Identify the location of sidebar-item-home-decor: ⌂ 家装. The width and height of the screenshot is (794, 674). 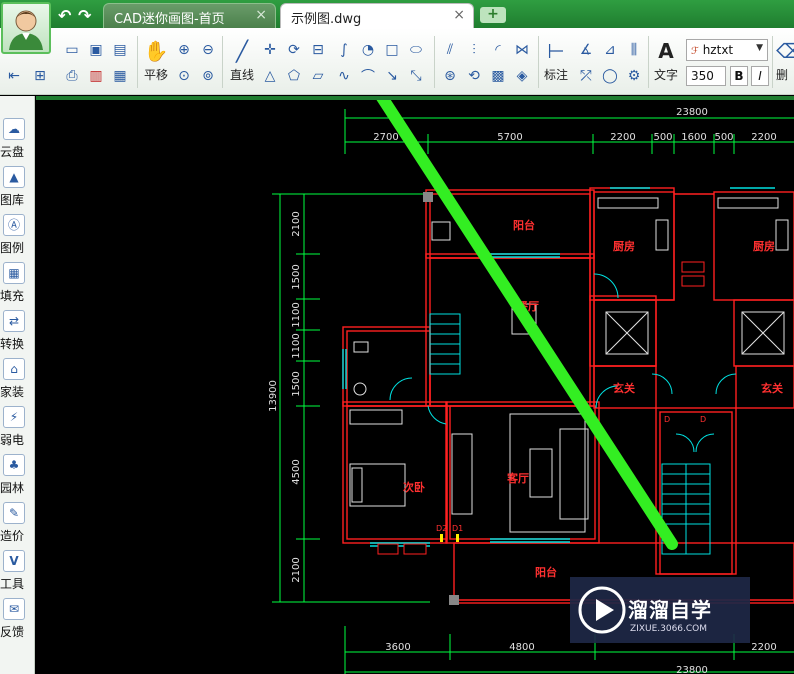
(17, 380).